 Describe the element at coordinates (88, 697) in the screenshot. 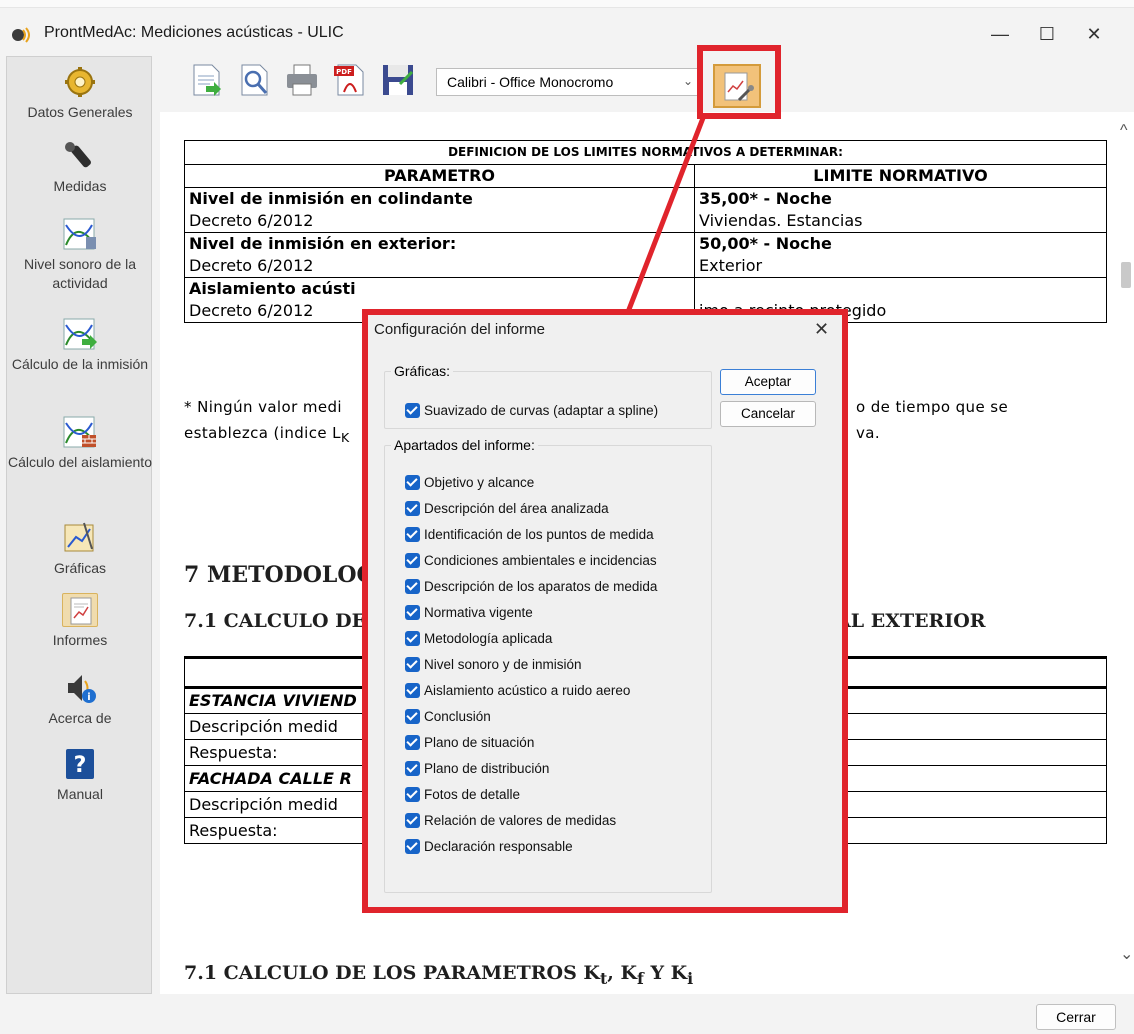

I see `svg-text: i` at that location.